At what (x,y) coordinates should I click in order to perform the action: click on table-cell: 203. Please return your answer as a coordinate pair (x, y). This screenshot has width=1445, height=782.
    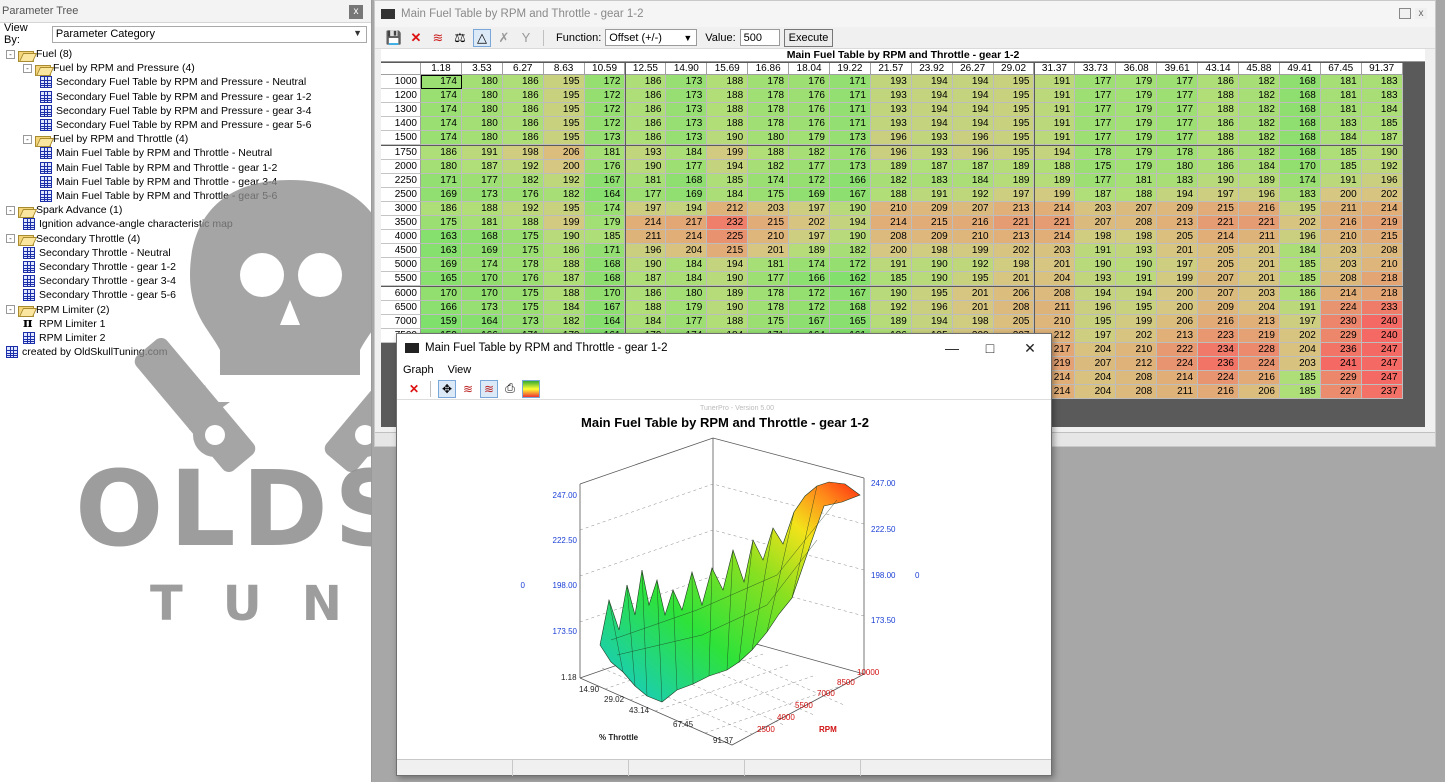
    Looking at the image, I should click on (1341, 251).